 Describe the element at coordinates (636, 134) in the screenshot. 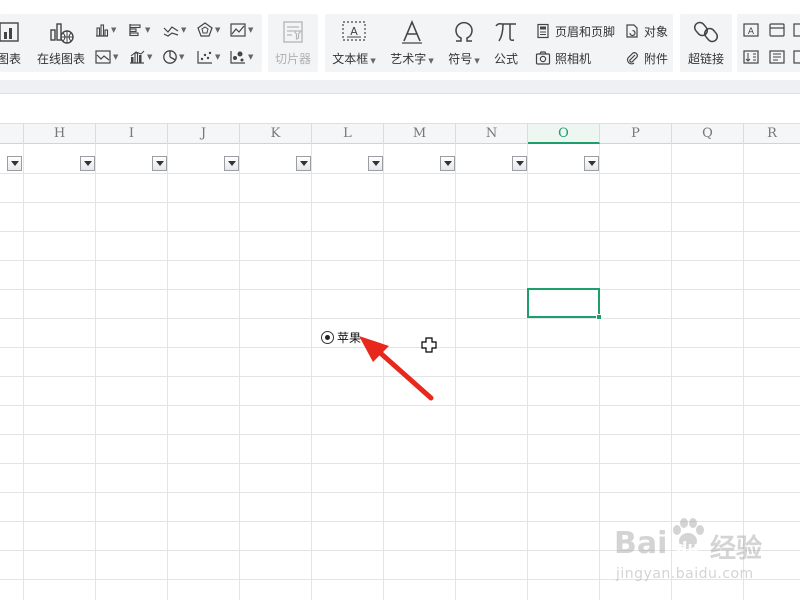

I see `column-header-p: P` at that location.